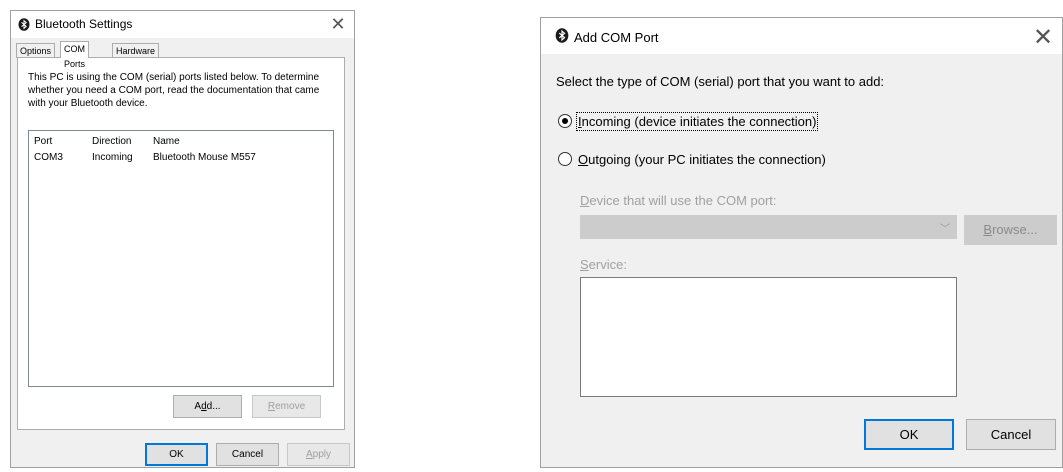 This screenshot has width=1063, height=472. Describe the element at coordinates (801, 36) in the screenshot. I see `title-bar: Add COM Port ✕` at that location.